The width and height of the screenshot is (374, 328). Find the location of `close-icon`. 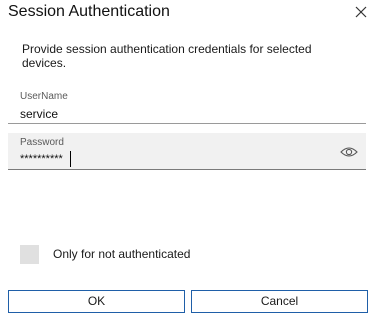

close-icon is located at coordinates (361, 12).